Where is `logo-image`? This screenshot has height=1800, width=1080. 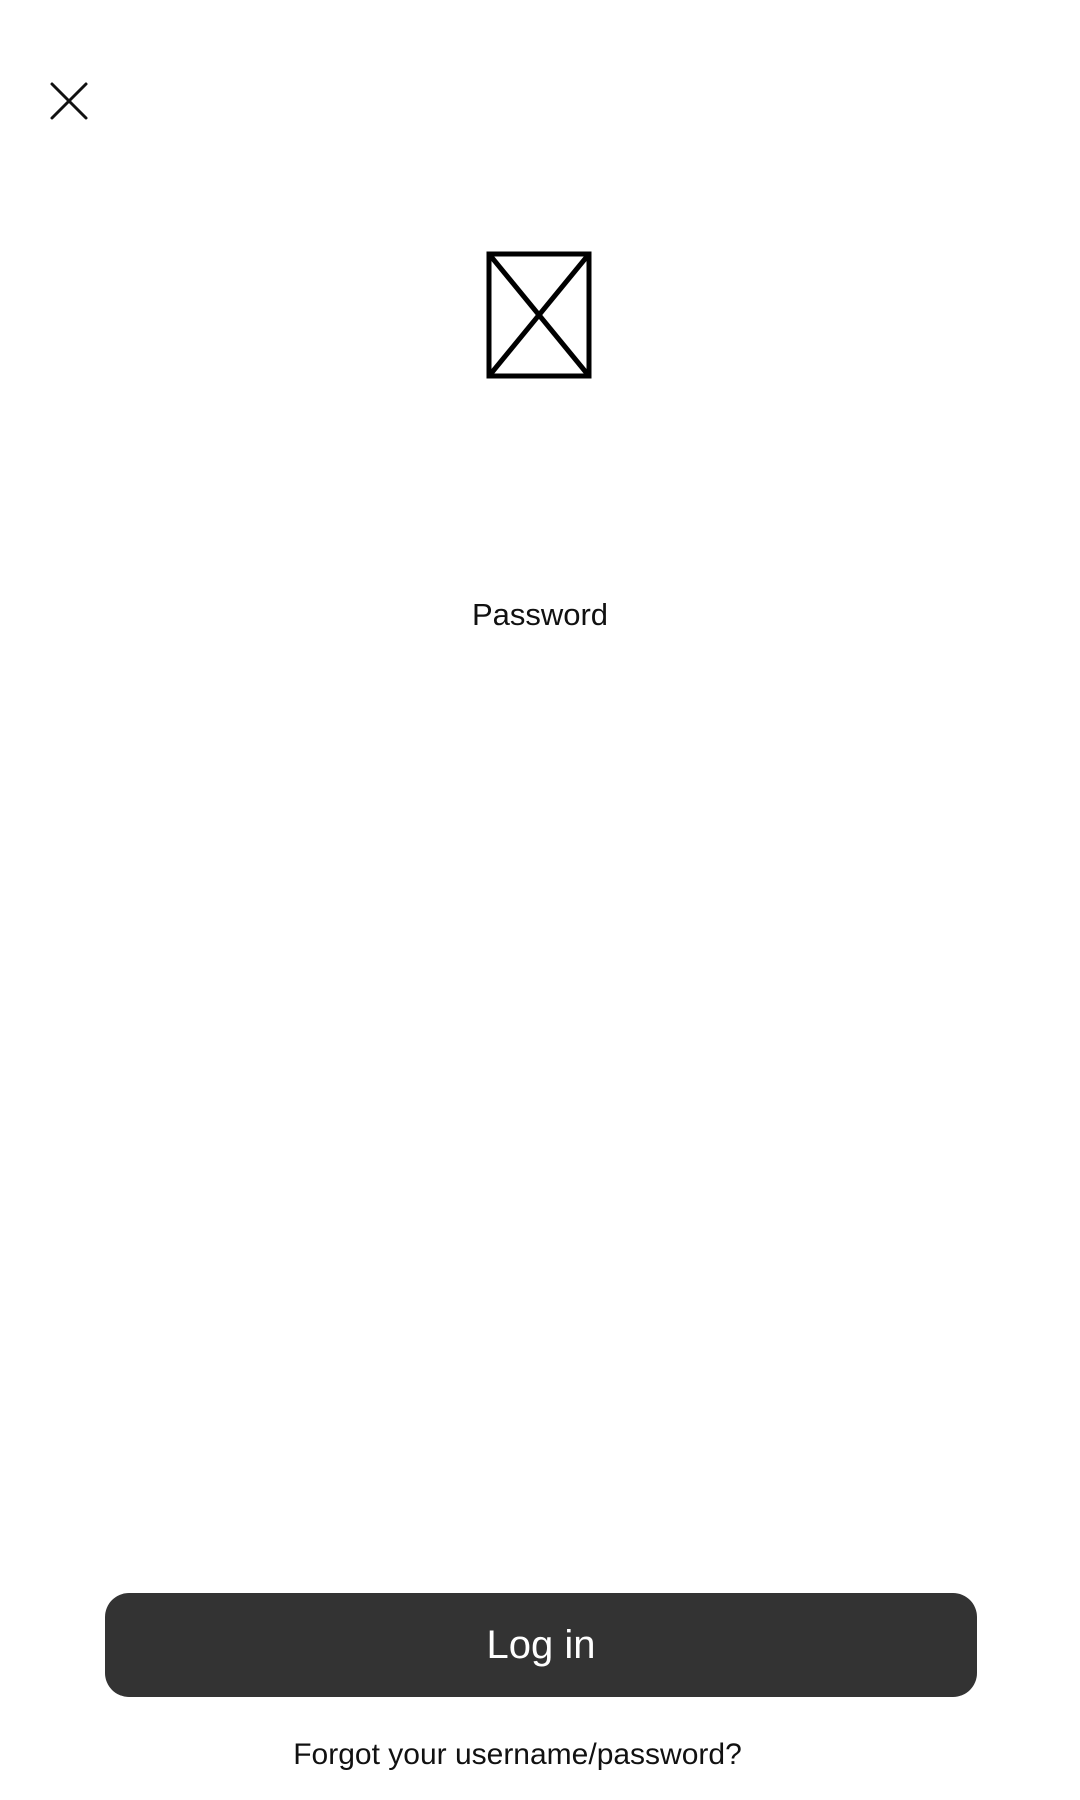
logo-image is located at coordinates (539, 315).